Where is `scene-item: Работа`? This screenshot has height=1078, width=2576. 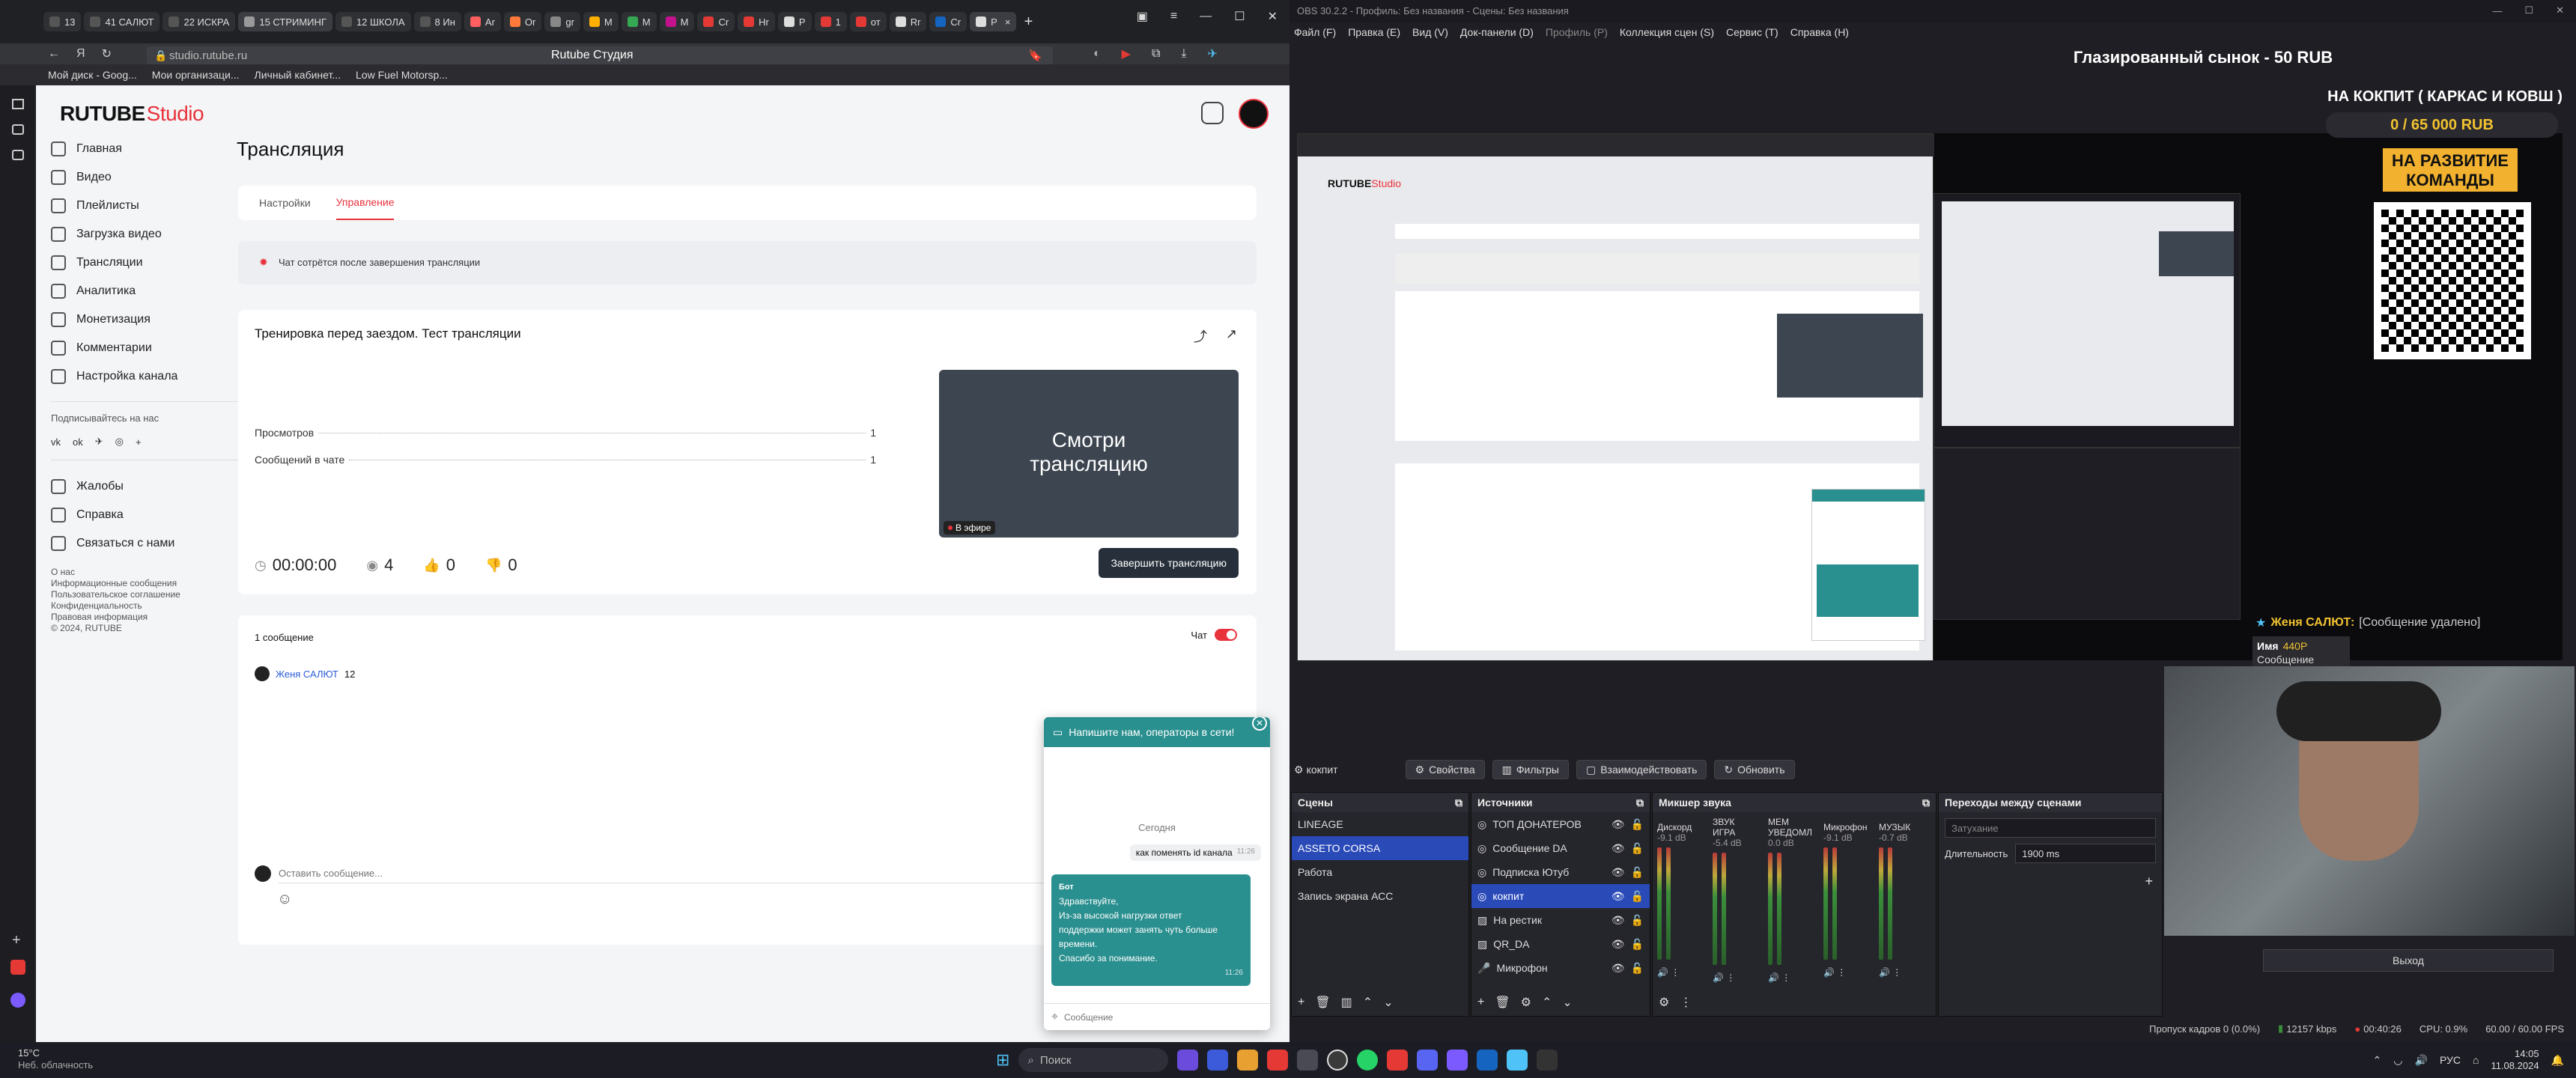
scene-item: Работа is located at coordinates (1380, 872).